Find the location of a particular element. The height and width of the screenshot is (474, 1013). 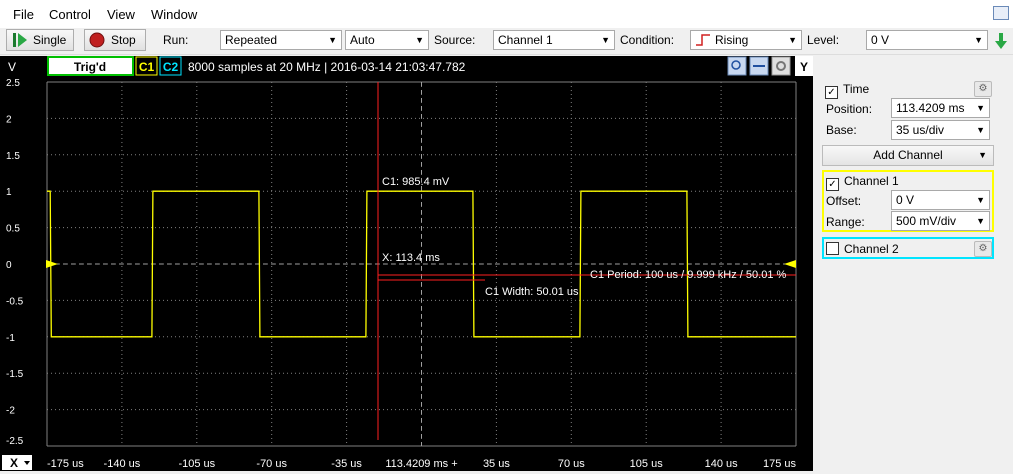

arrow-down-icon is located at coordinates (1001, 41).